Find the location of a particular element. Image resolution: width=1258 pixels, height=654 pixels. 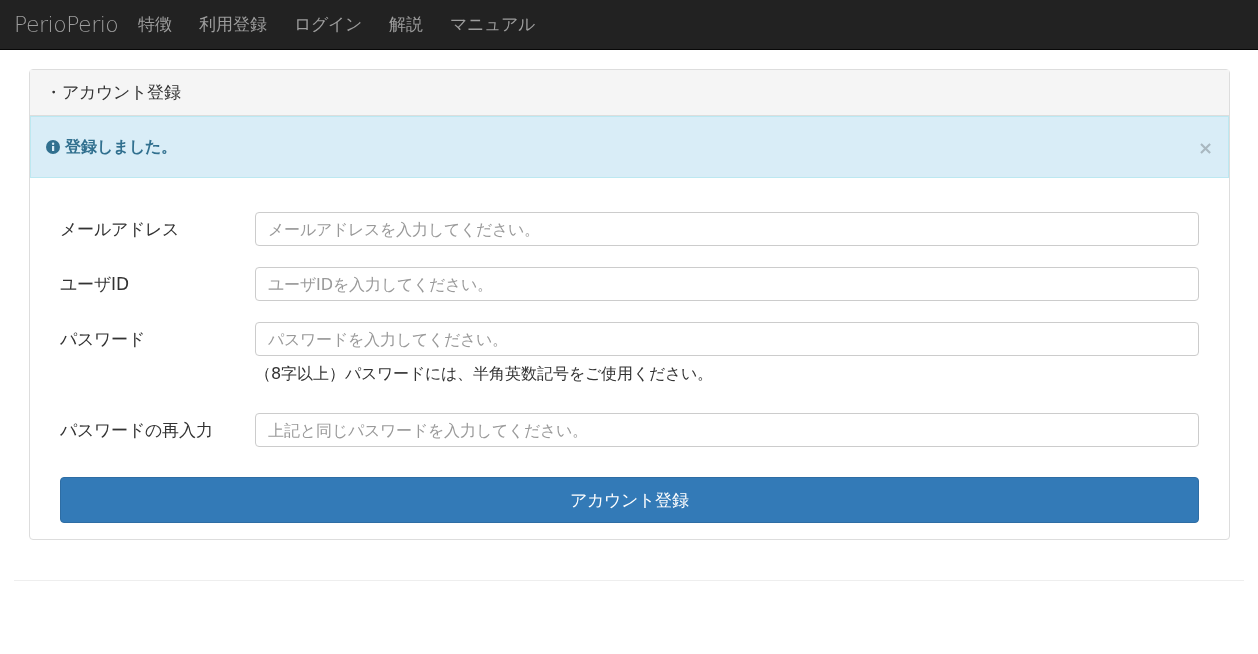

help-text: （8字以上）パスワードには、半角英数記号をご使用ください。 is located at coordinates (485, 374).